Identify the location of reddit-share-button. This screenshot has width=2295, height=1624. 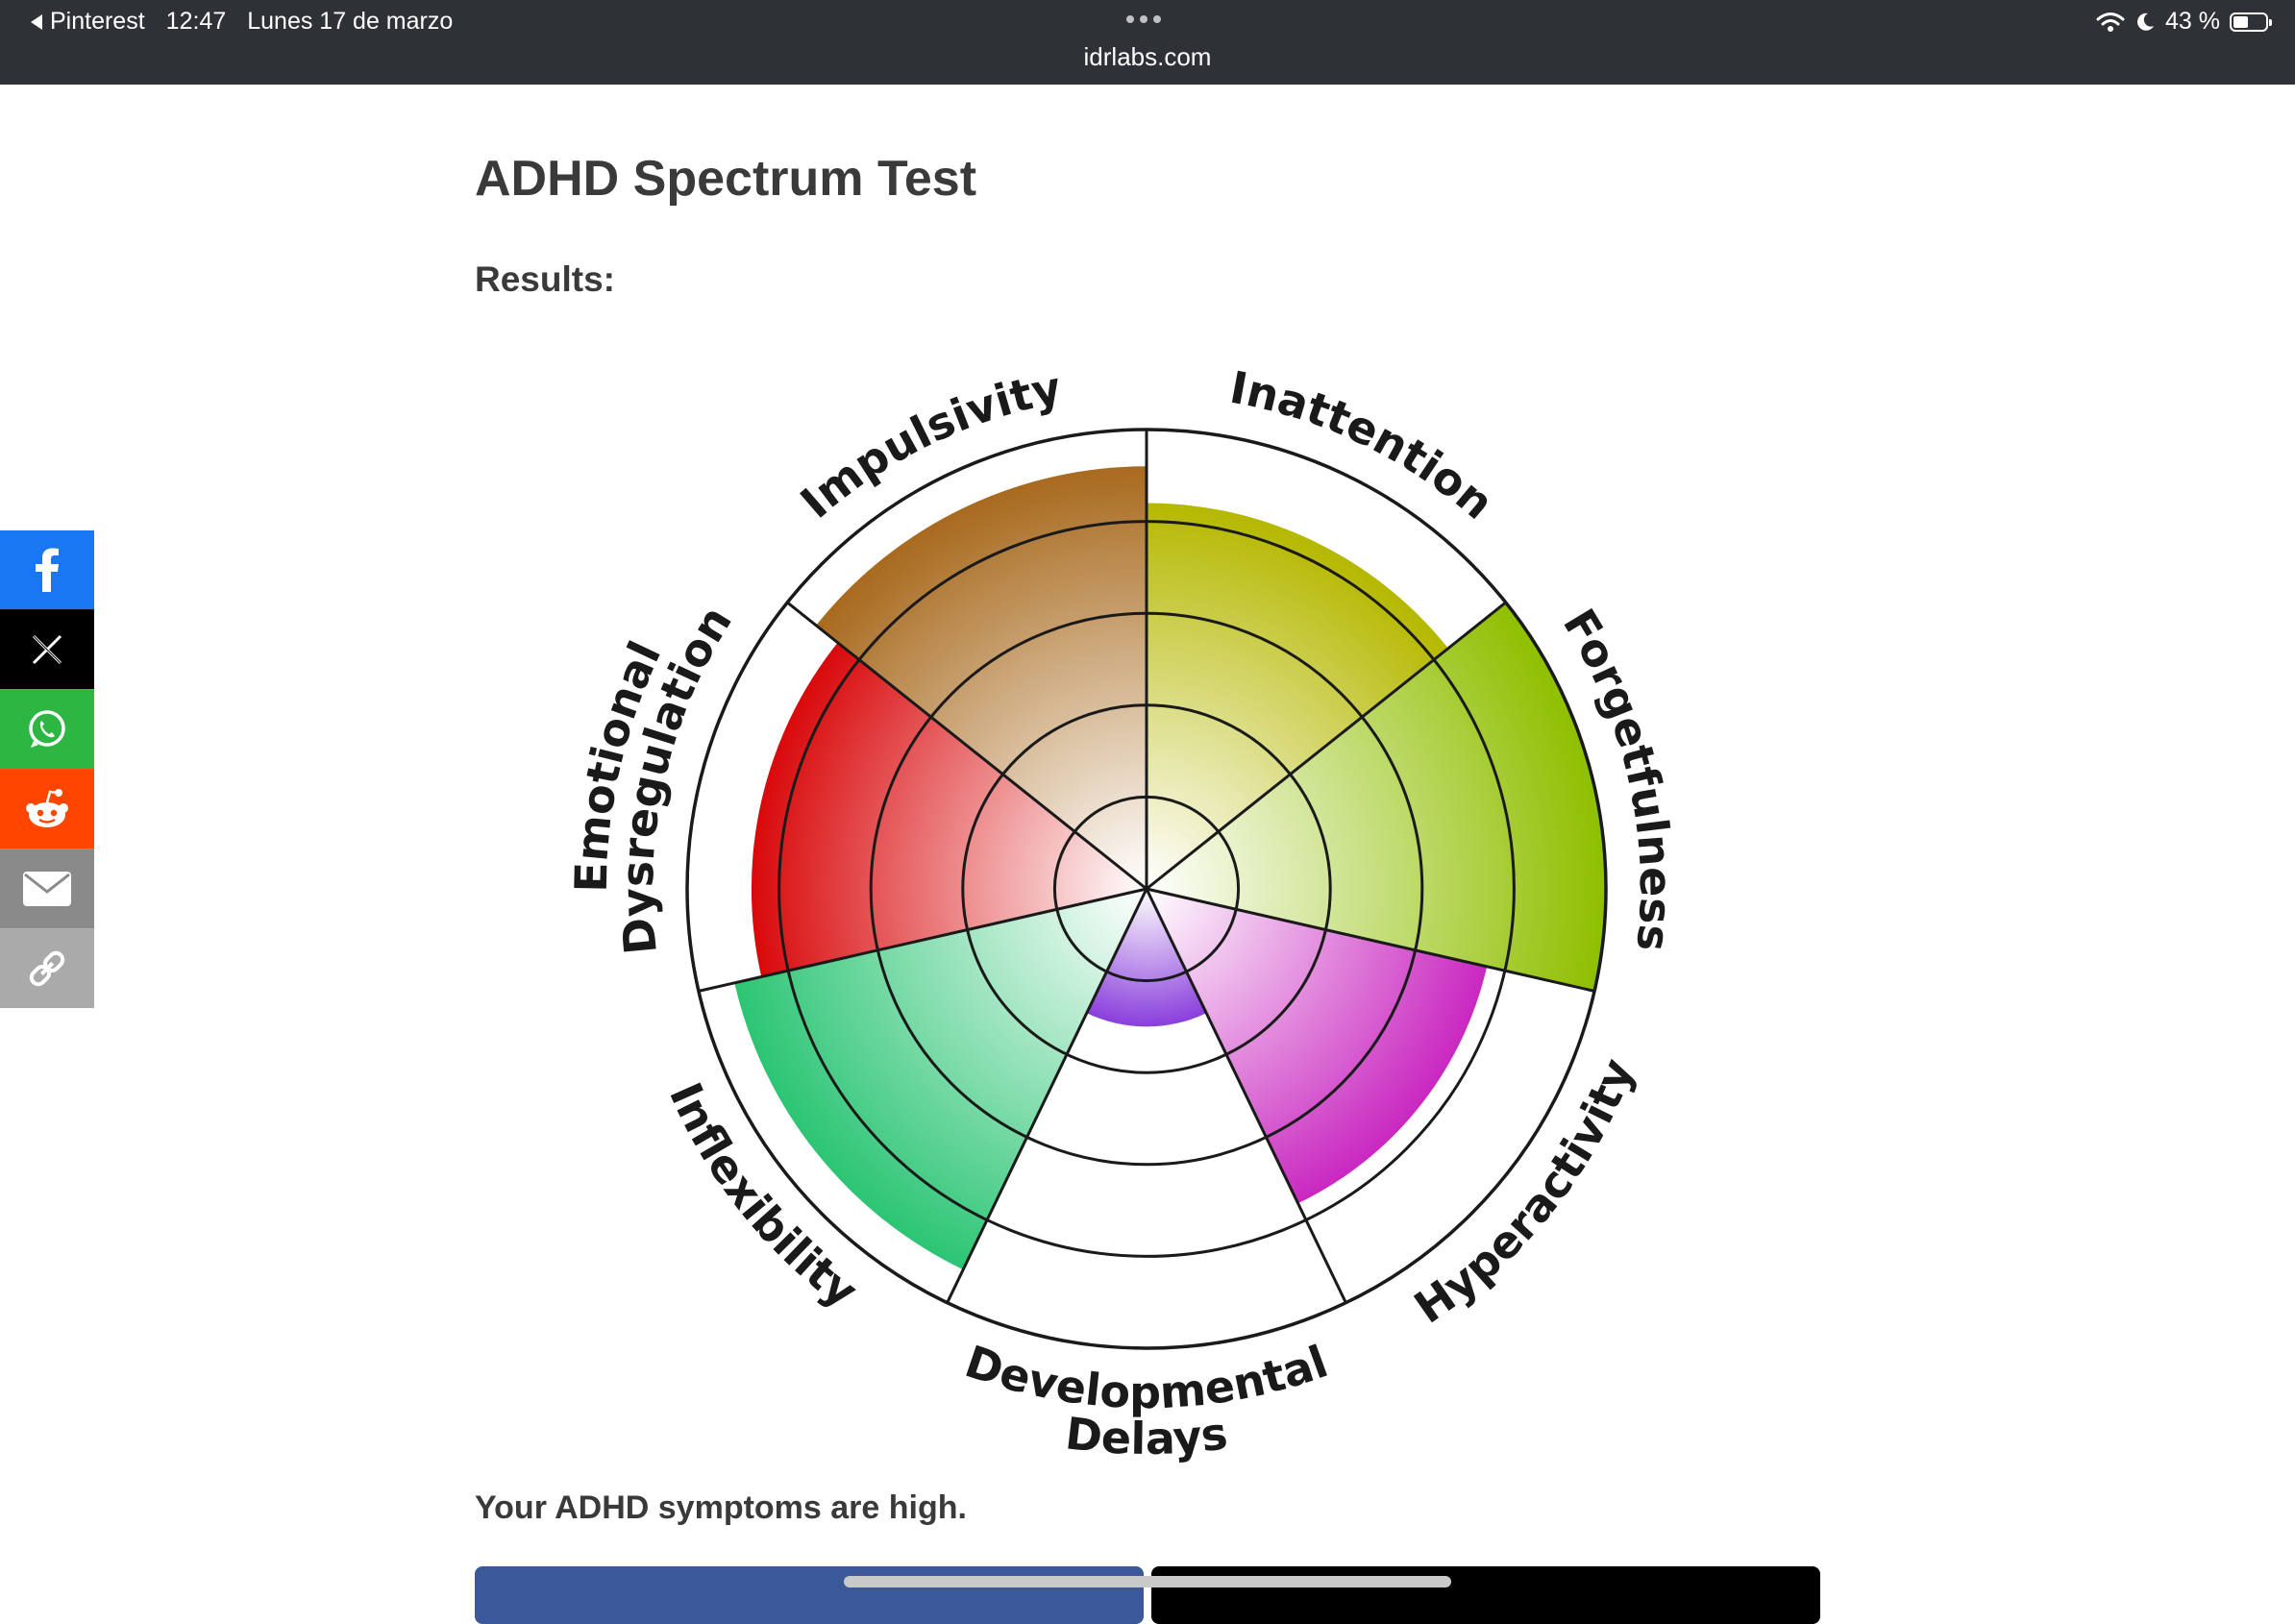
(47, 809).